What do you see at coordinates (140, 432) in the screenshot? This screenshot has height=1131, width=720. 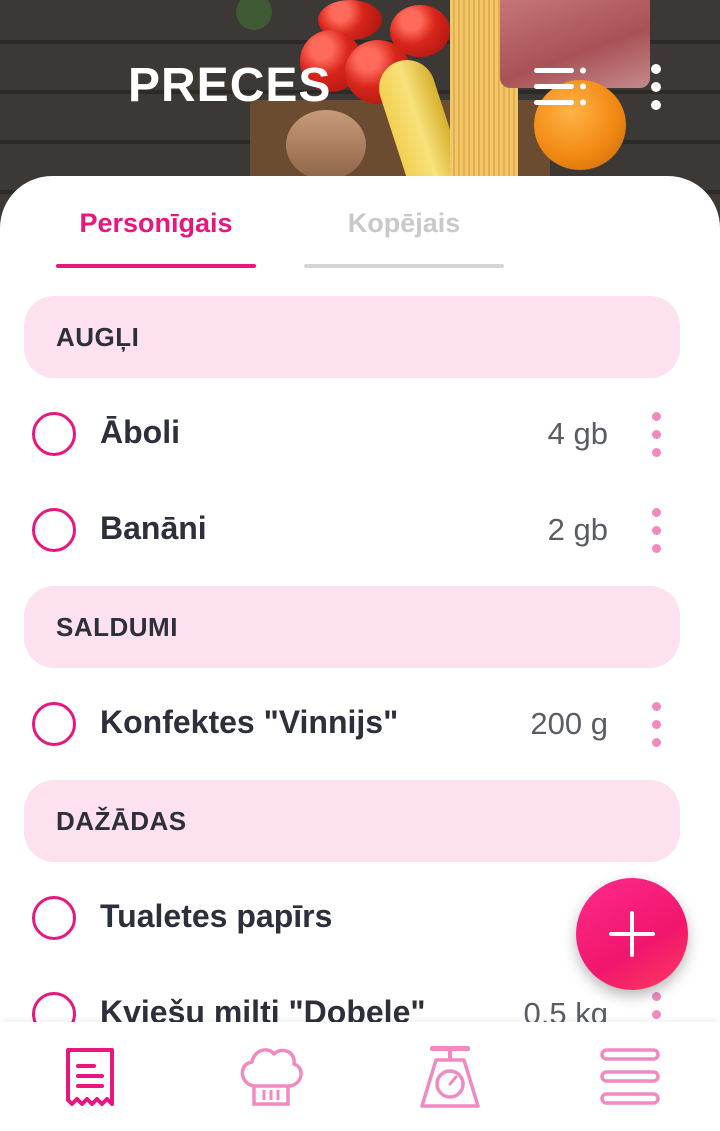 I see `item-name: Āboli` at bounding box center [140, 432].